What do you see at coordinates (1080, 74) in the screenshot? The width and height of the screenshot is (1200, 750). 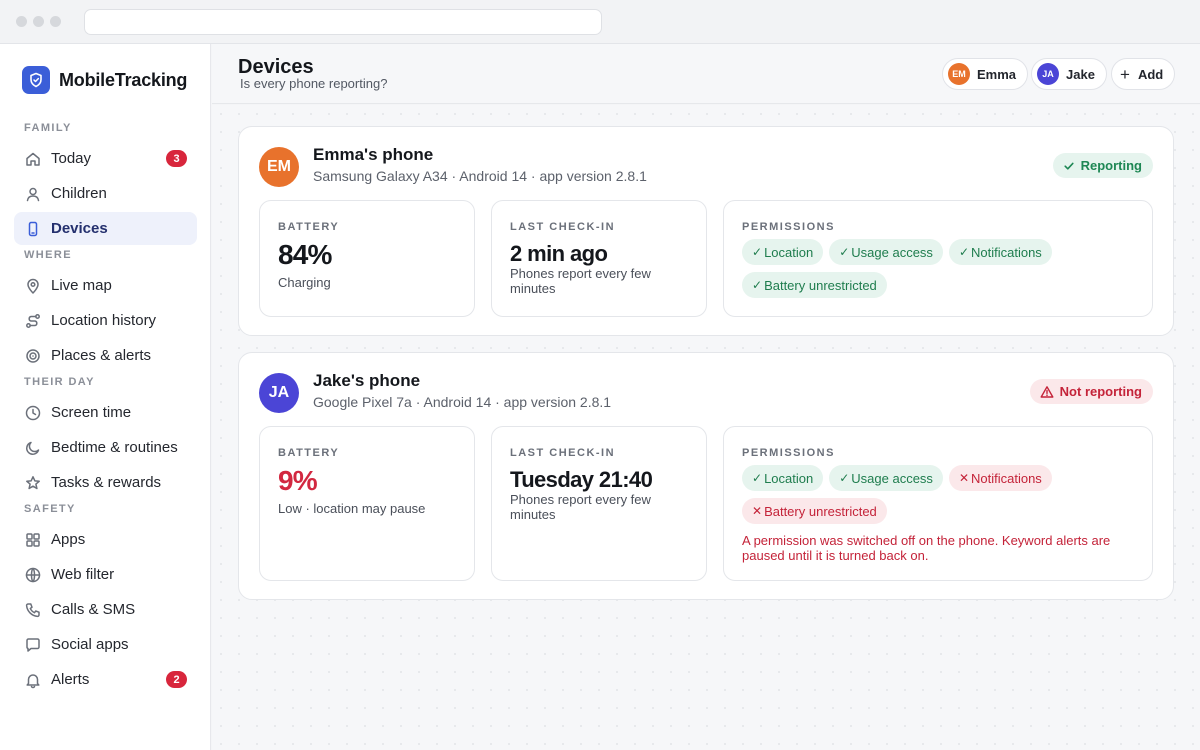 I see `profile-chip-label: Jake` at bounding box center [1080, 74].